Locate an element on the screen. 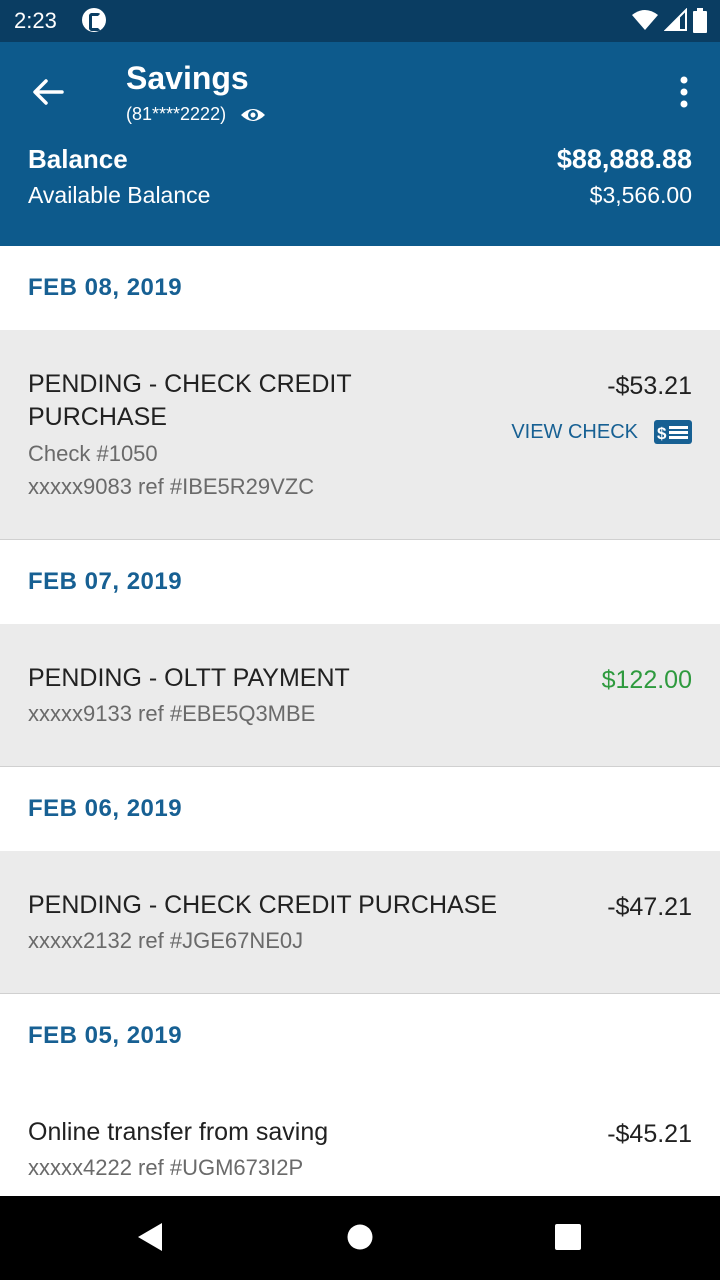 The height and width of the screenshot is (1280, 720). eye-icon is located at coordinates (253, 115).